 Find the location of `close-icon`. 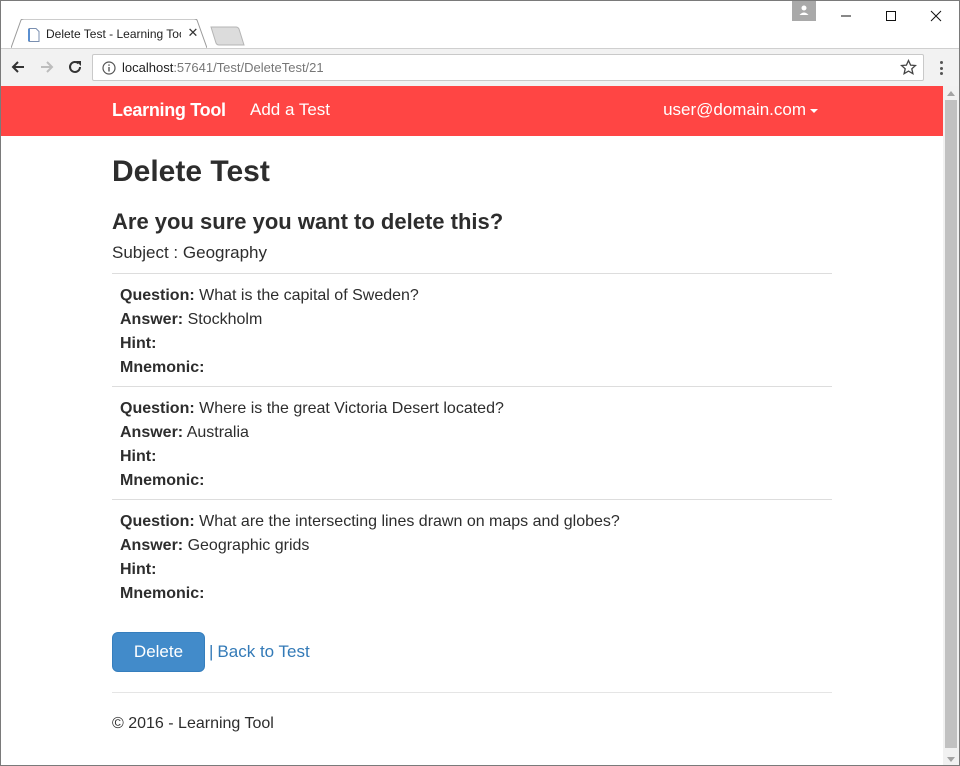

close-icon is located at coordinates (936, 16).